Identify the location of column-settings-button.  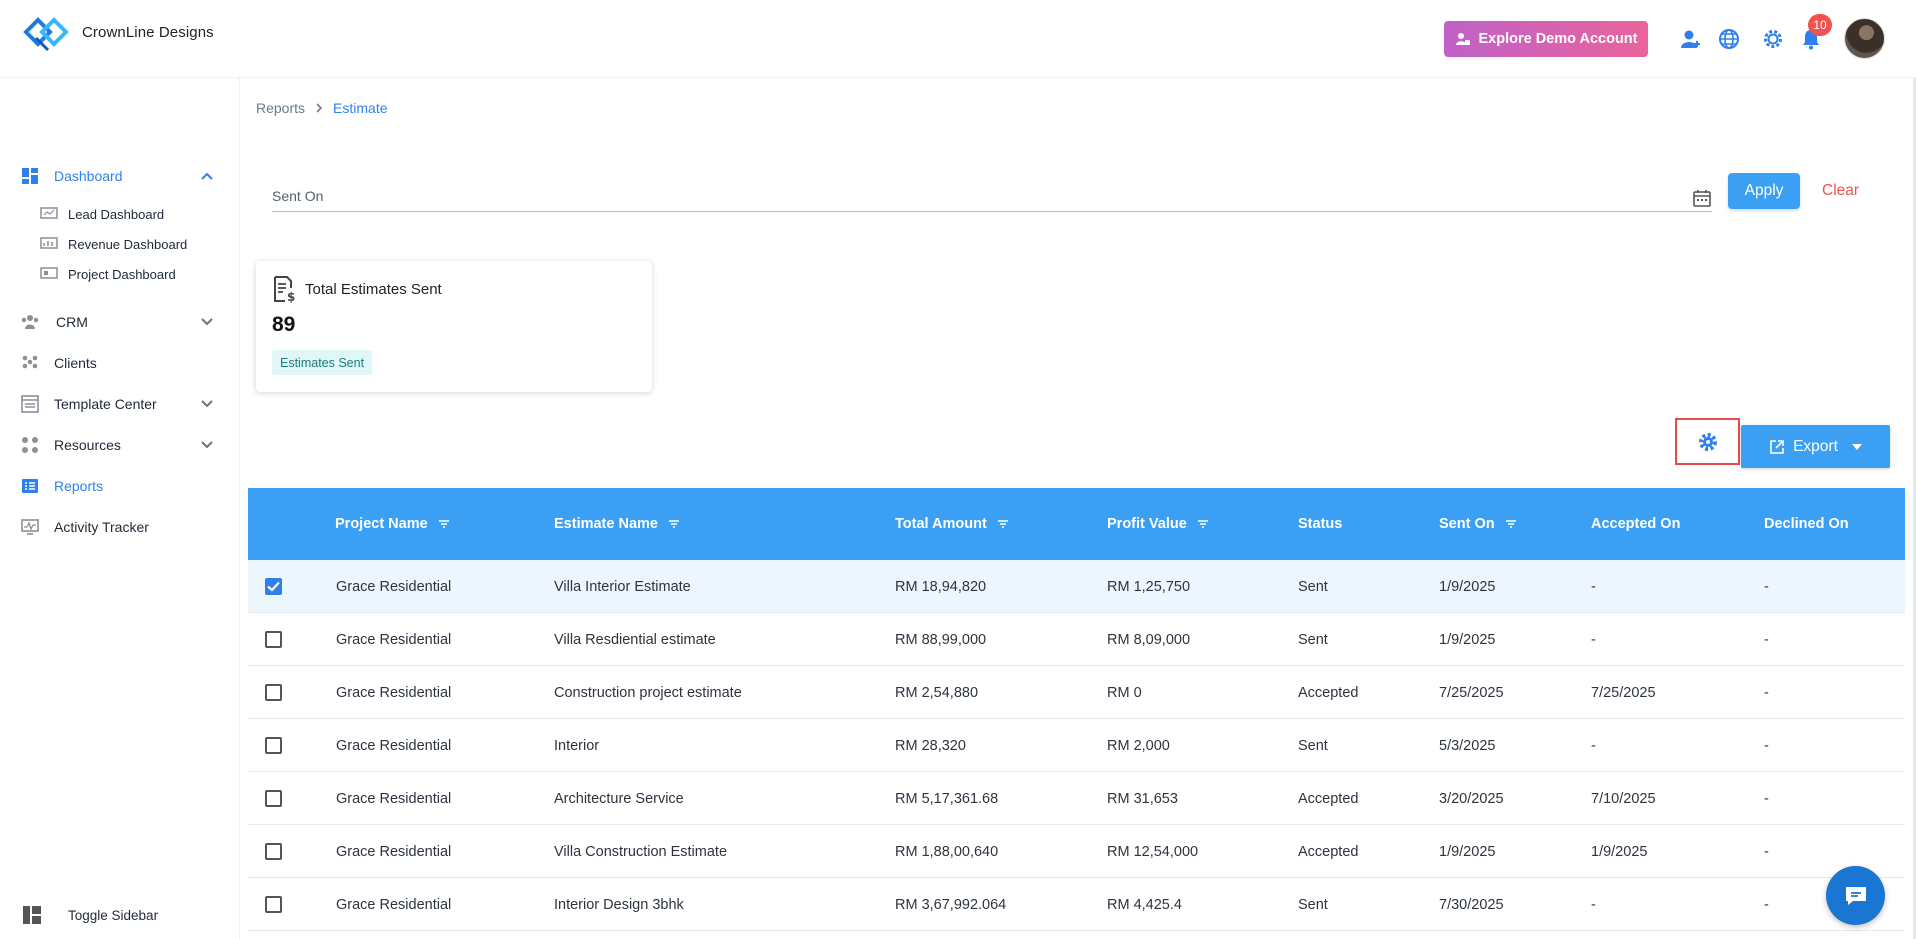
(1707, 441).